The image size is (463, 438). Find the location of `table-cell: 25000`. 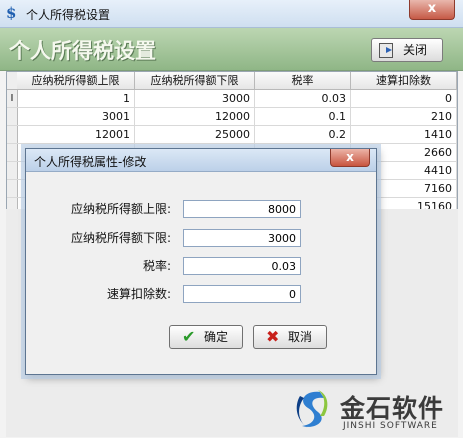

table-cell: 25000 is located at coordinates (195, 134).